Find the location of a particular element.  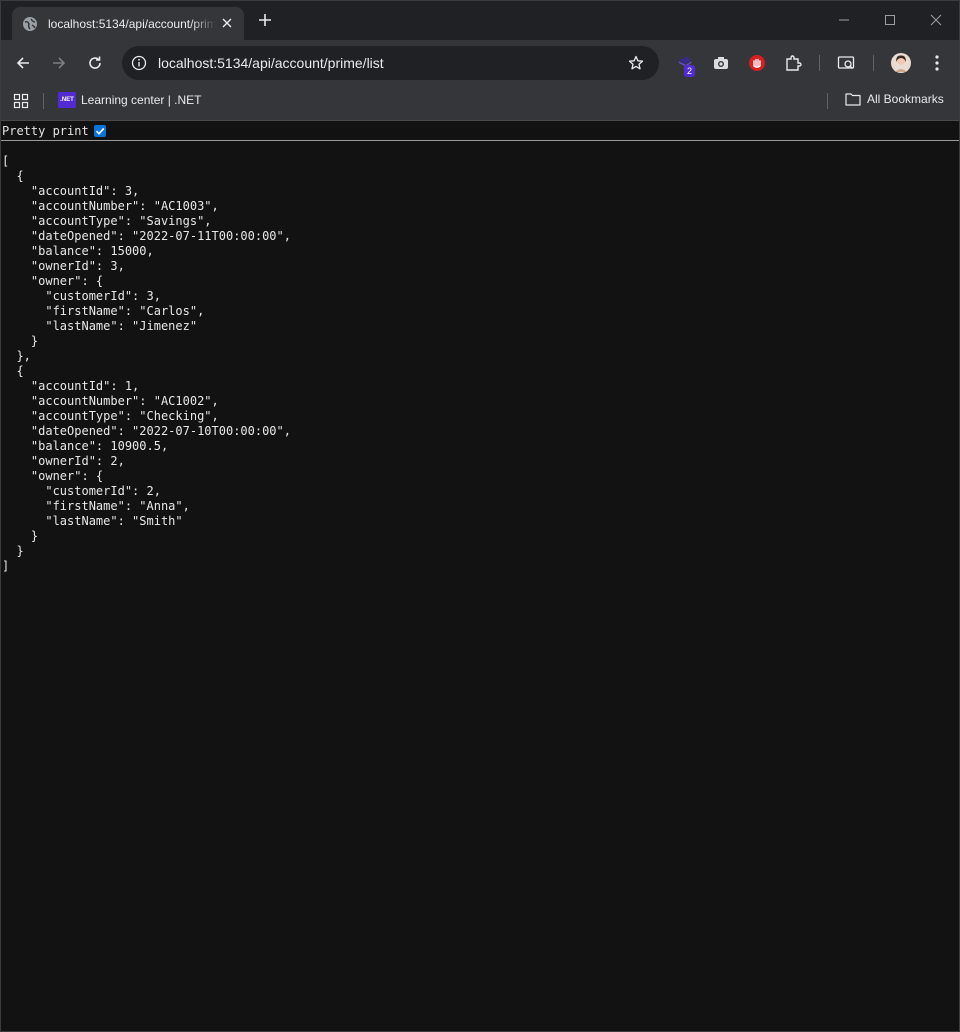

bookmark-learning-center: .NET Learning center | .NET is located at coordinates (130, 100).